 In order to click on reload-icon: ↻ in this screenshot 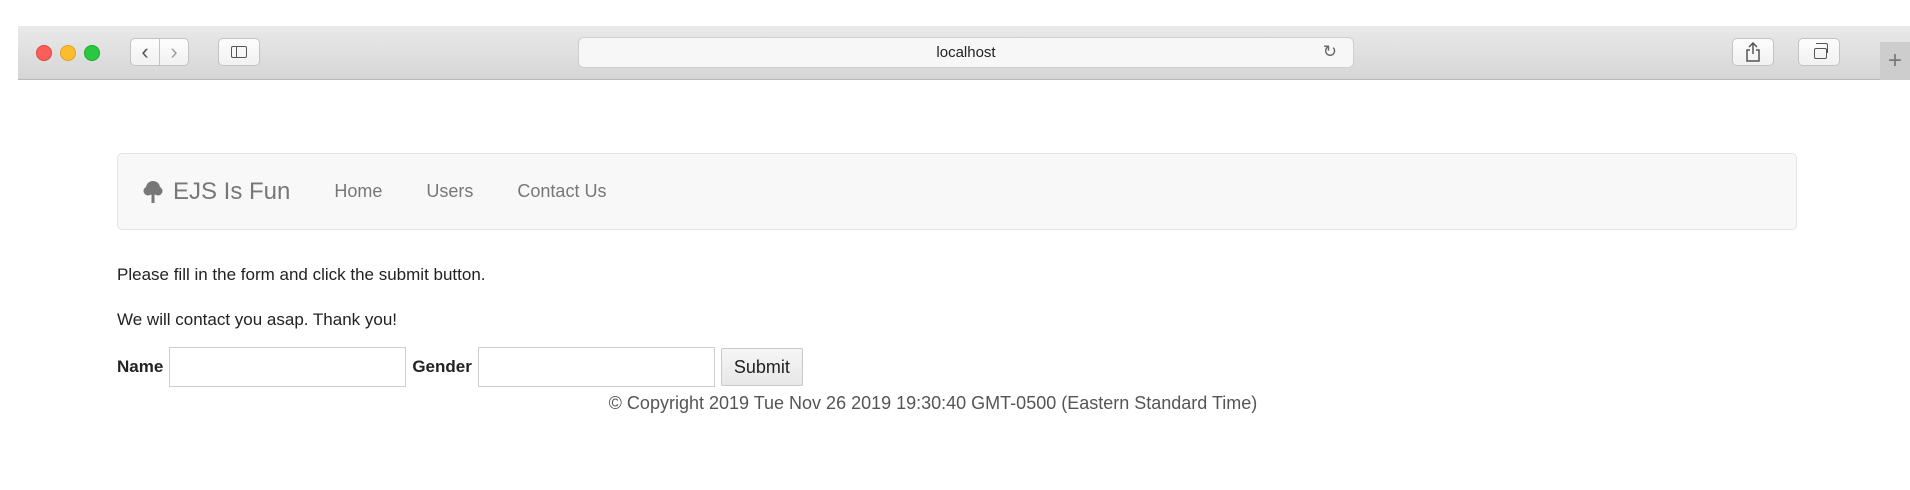, I will do `click(1330, 52)`.